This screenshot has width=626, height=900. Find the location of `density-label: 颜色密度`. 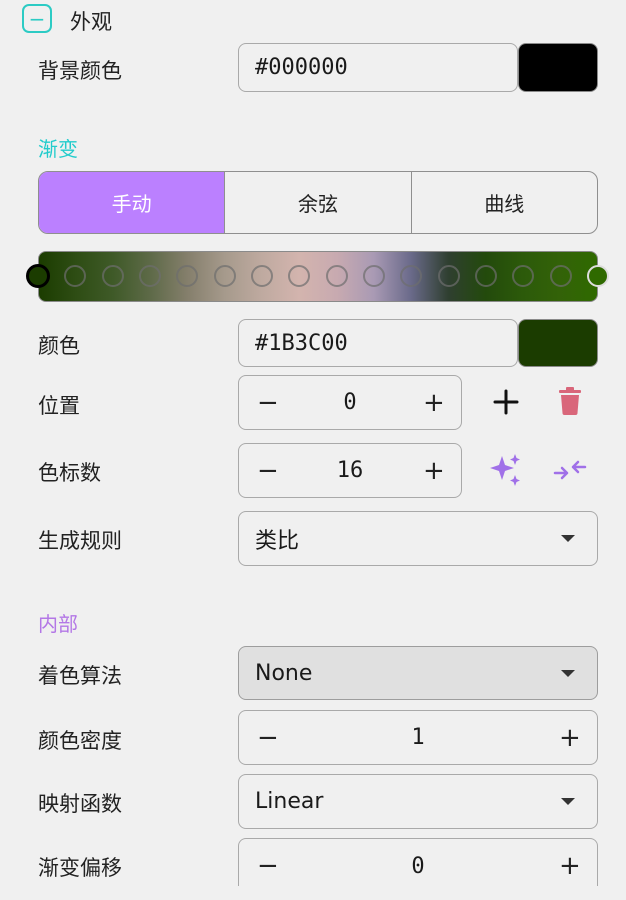

density-label: 颜色密度 is located at coordinates (80, 741).